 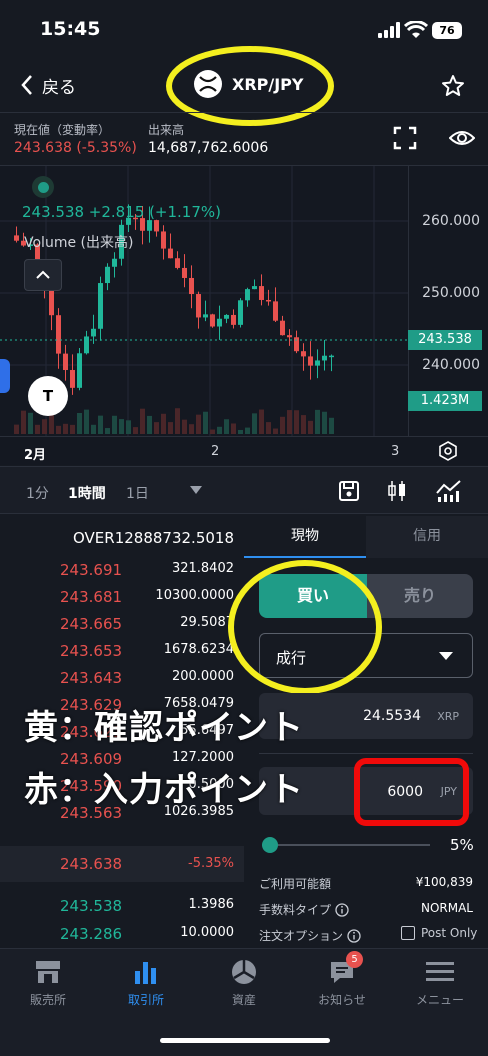 I want to click on notification-badge: 5, so click(x=354, y=959).